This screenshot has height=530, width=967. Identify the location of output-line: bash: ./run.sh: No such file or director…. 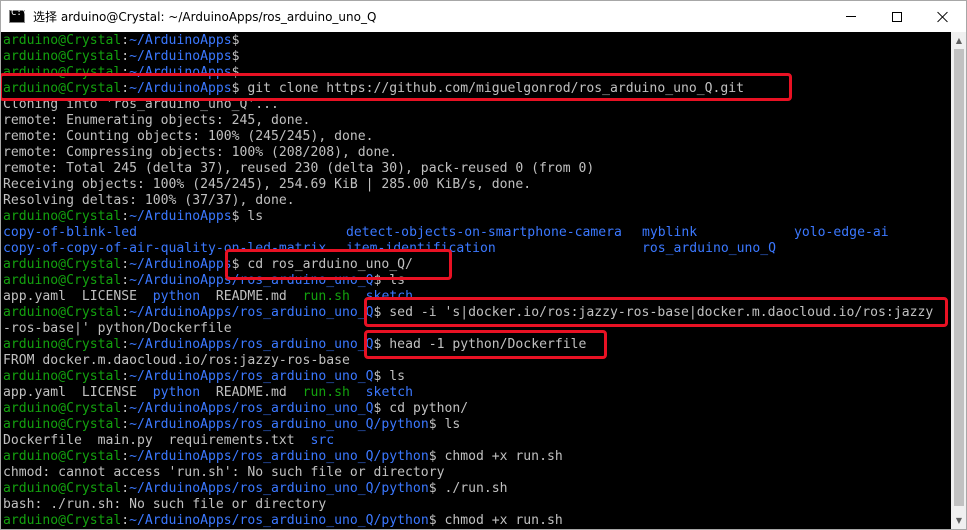
(164, 505).